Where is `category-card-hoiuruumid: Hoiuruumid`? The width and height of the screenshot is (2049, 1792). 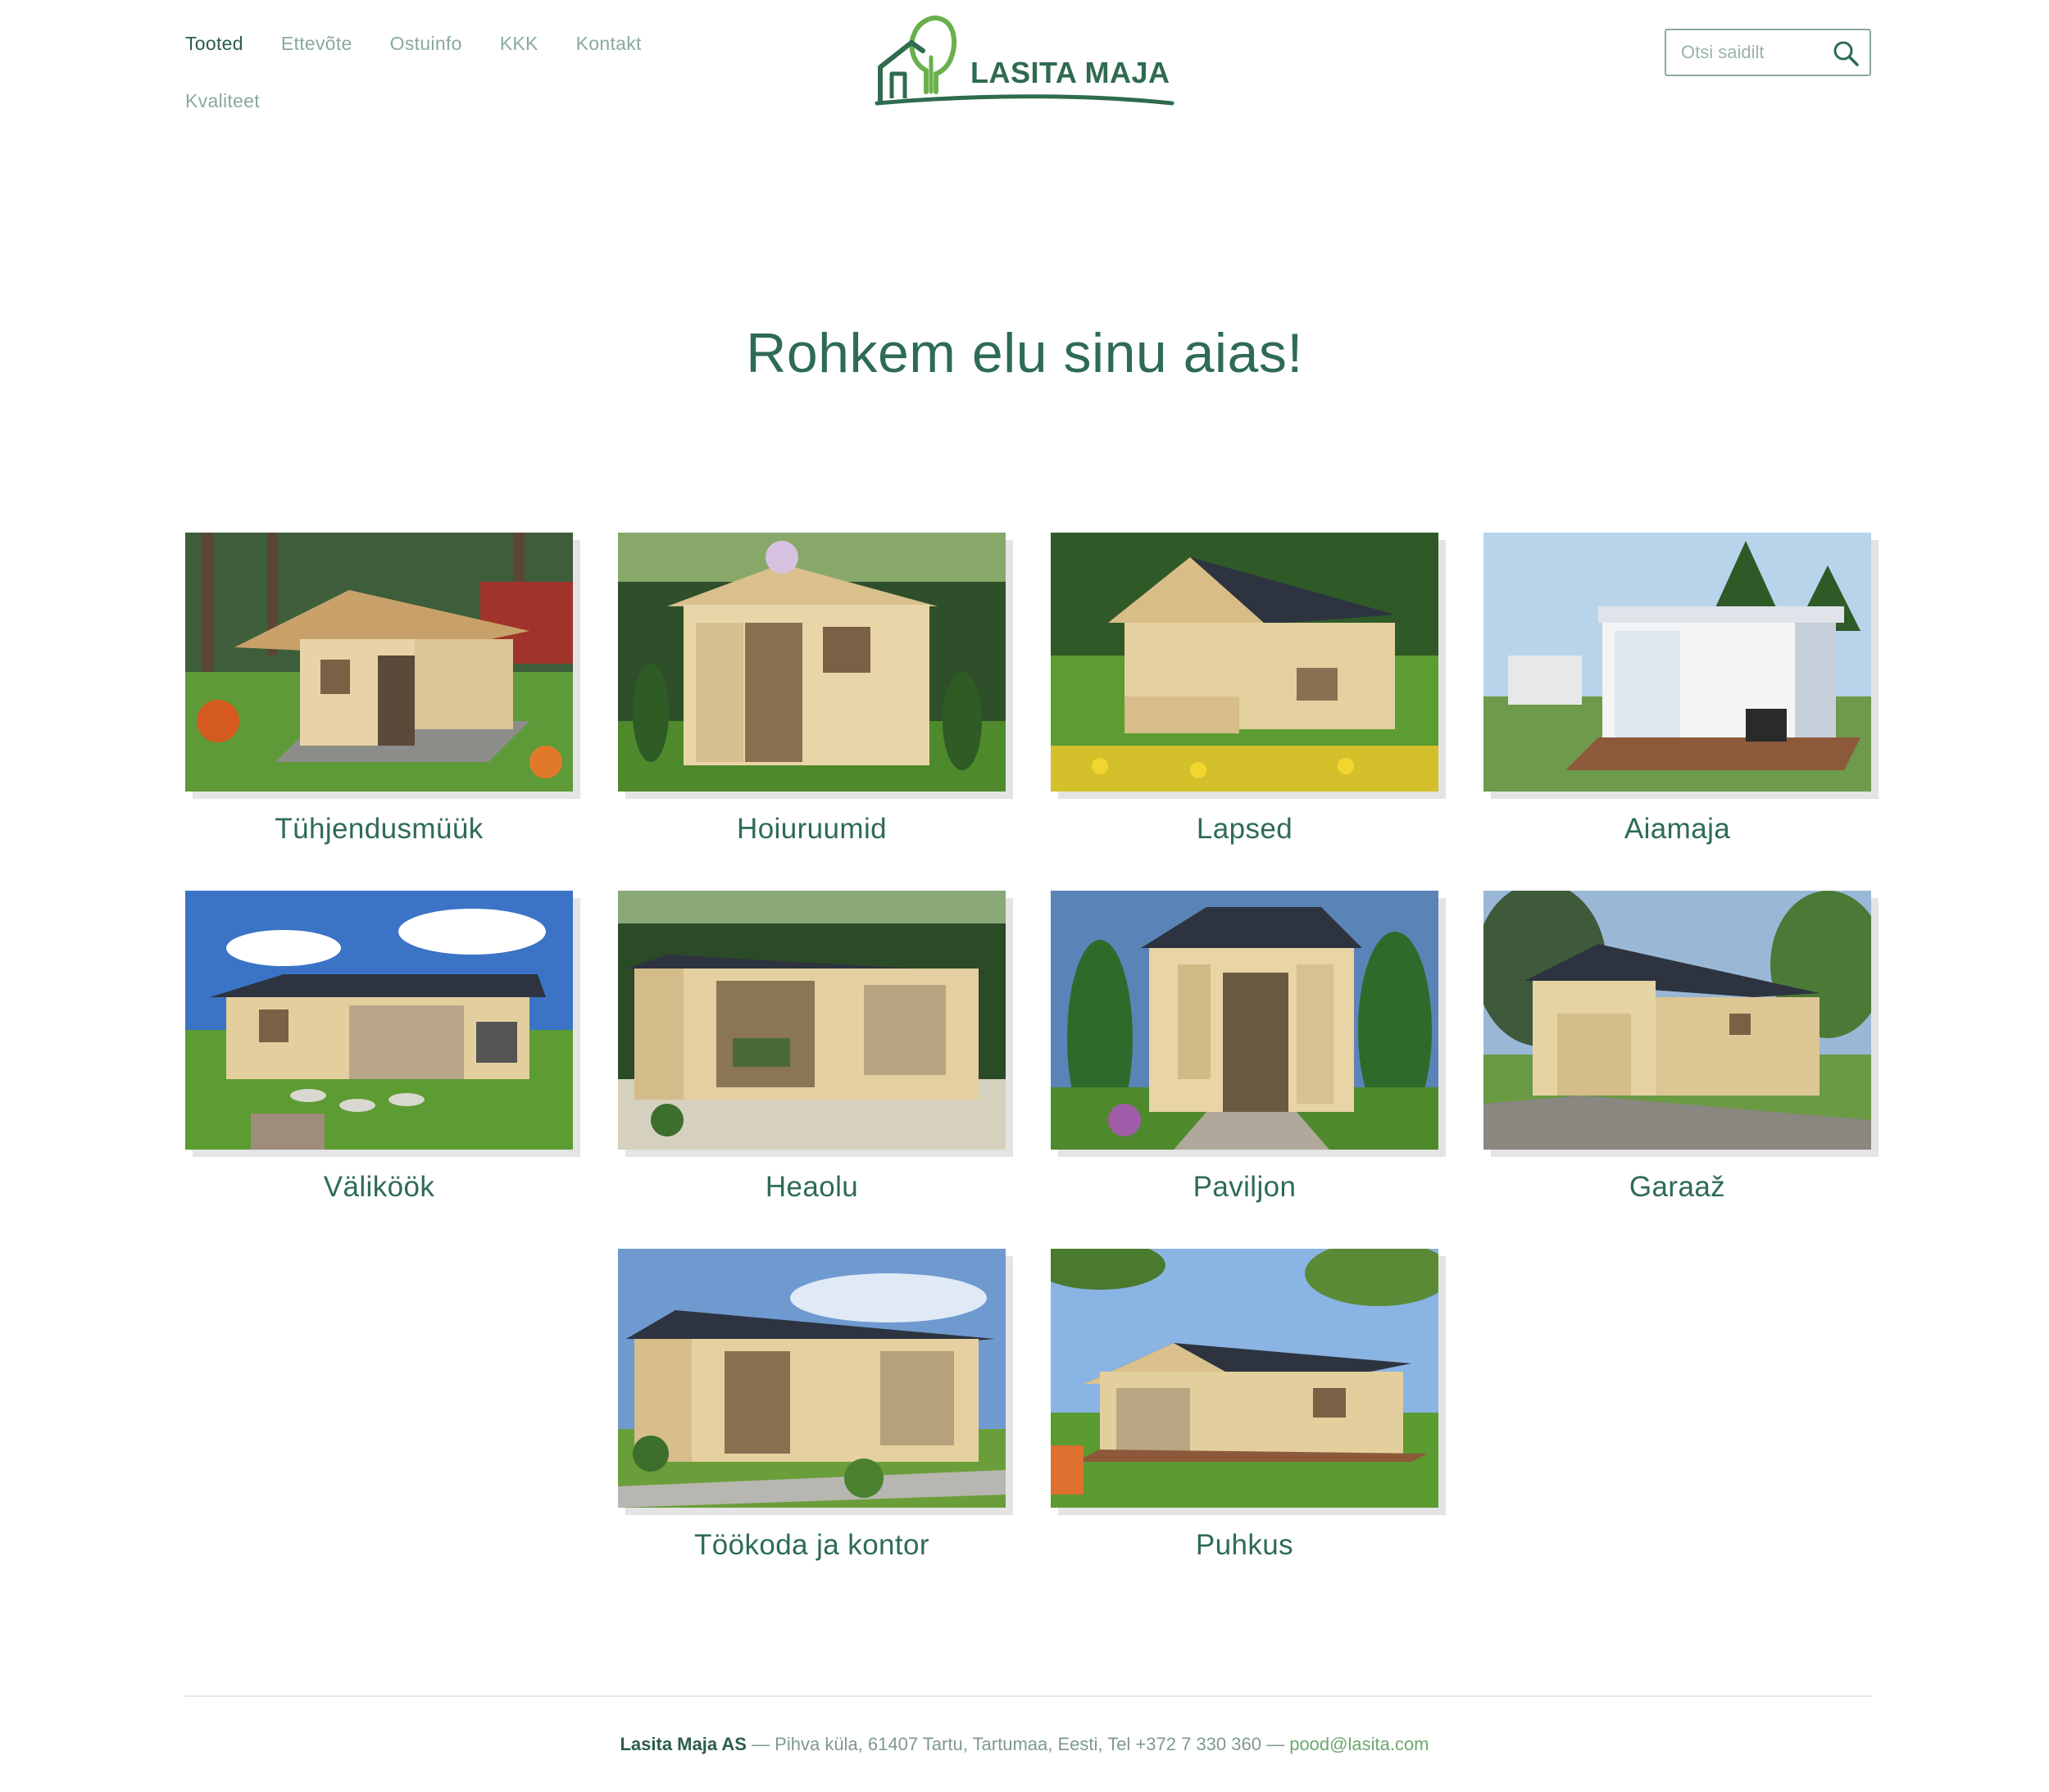 category-card-hoiuruumid: Hoiuruumid is located at coordinates (812, 689).